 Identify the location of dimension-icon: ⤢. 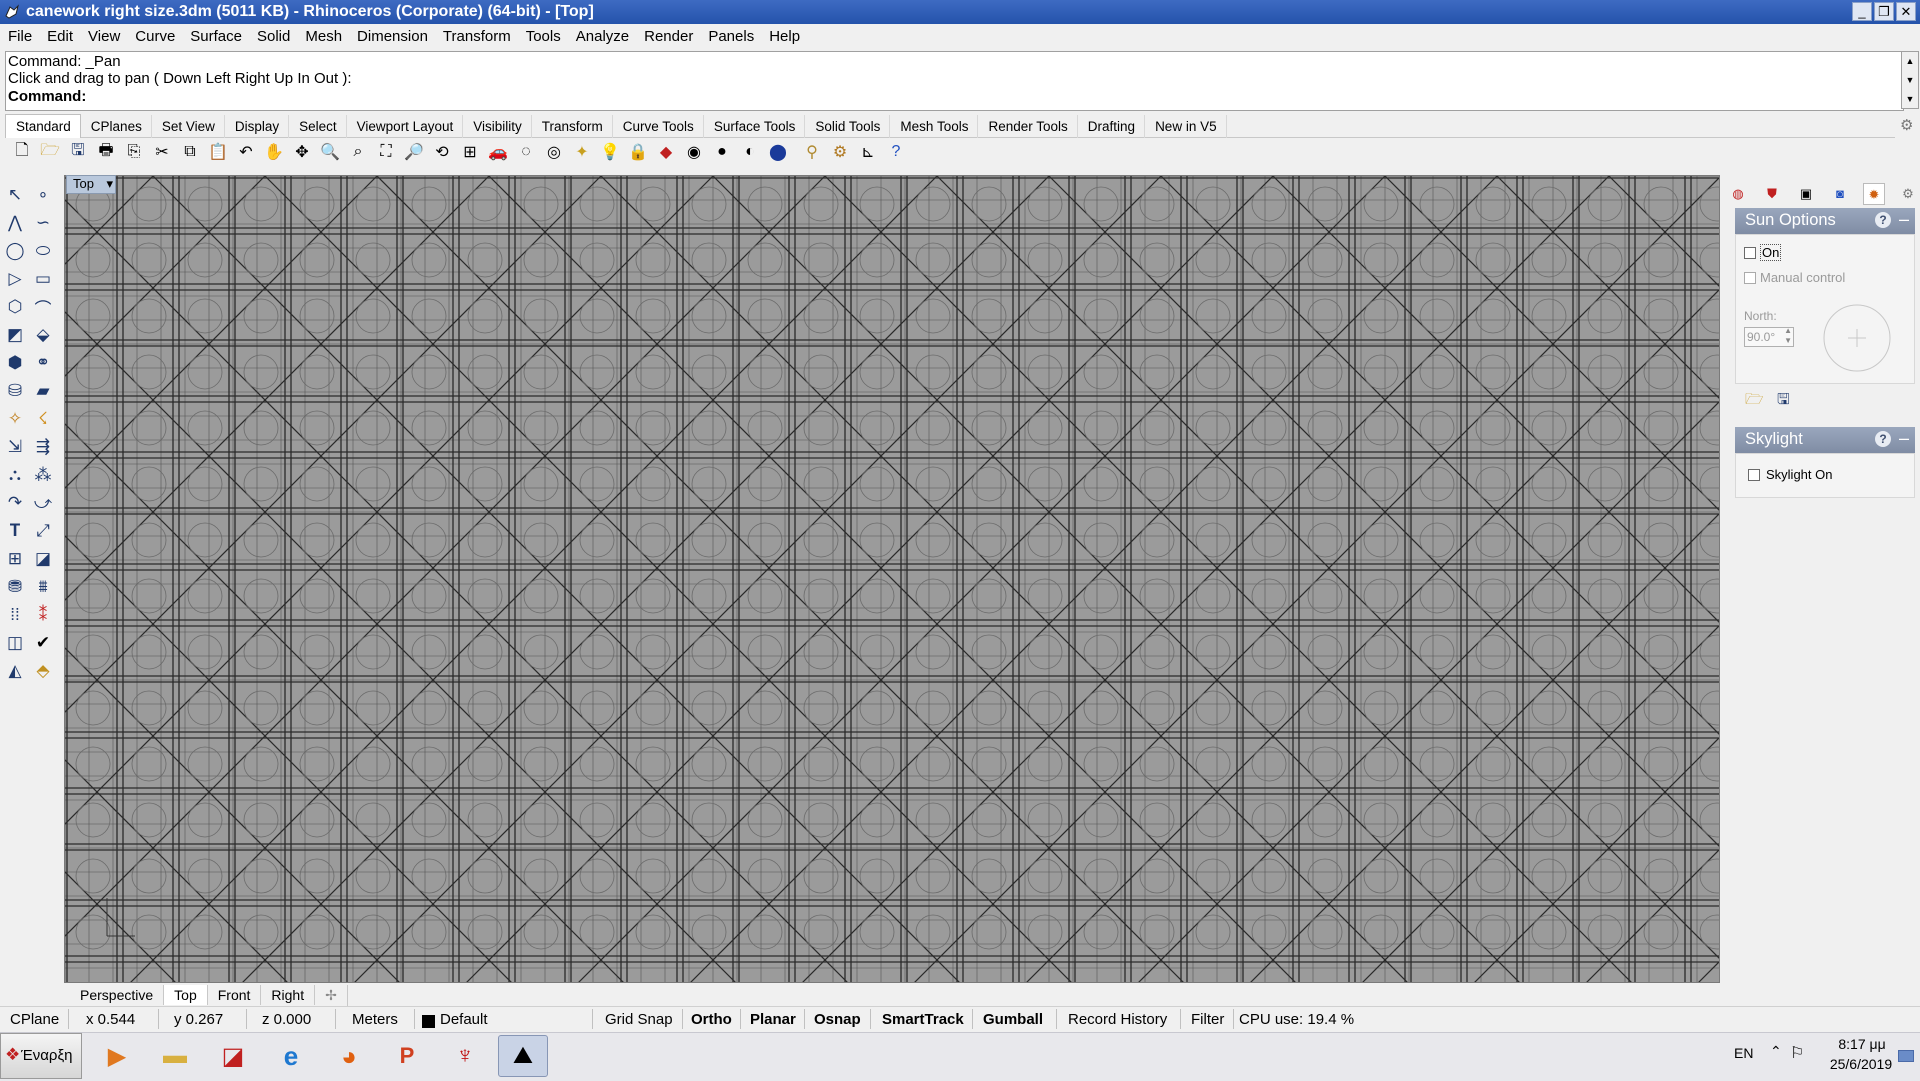
(43, 531).